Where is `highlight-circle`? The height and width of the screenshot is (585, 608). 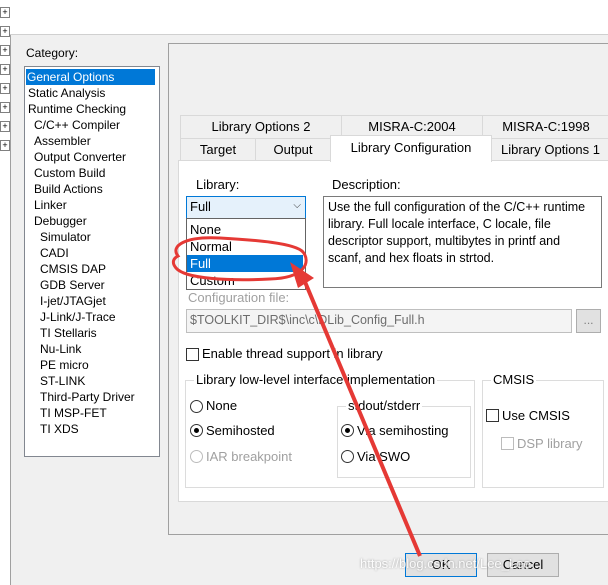
highlight-circle is located at coordinates (239, 259).